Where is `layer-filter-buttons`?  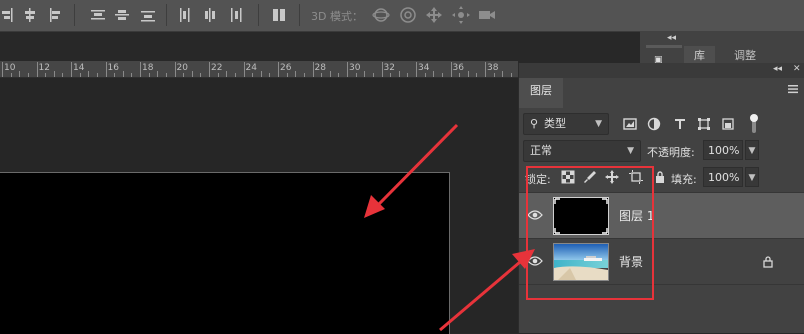 layer-filter-buttons is located at coordinates (693, 123).